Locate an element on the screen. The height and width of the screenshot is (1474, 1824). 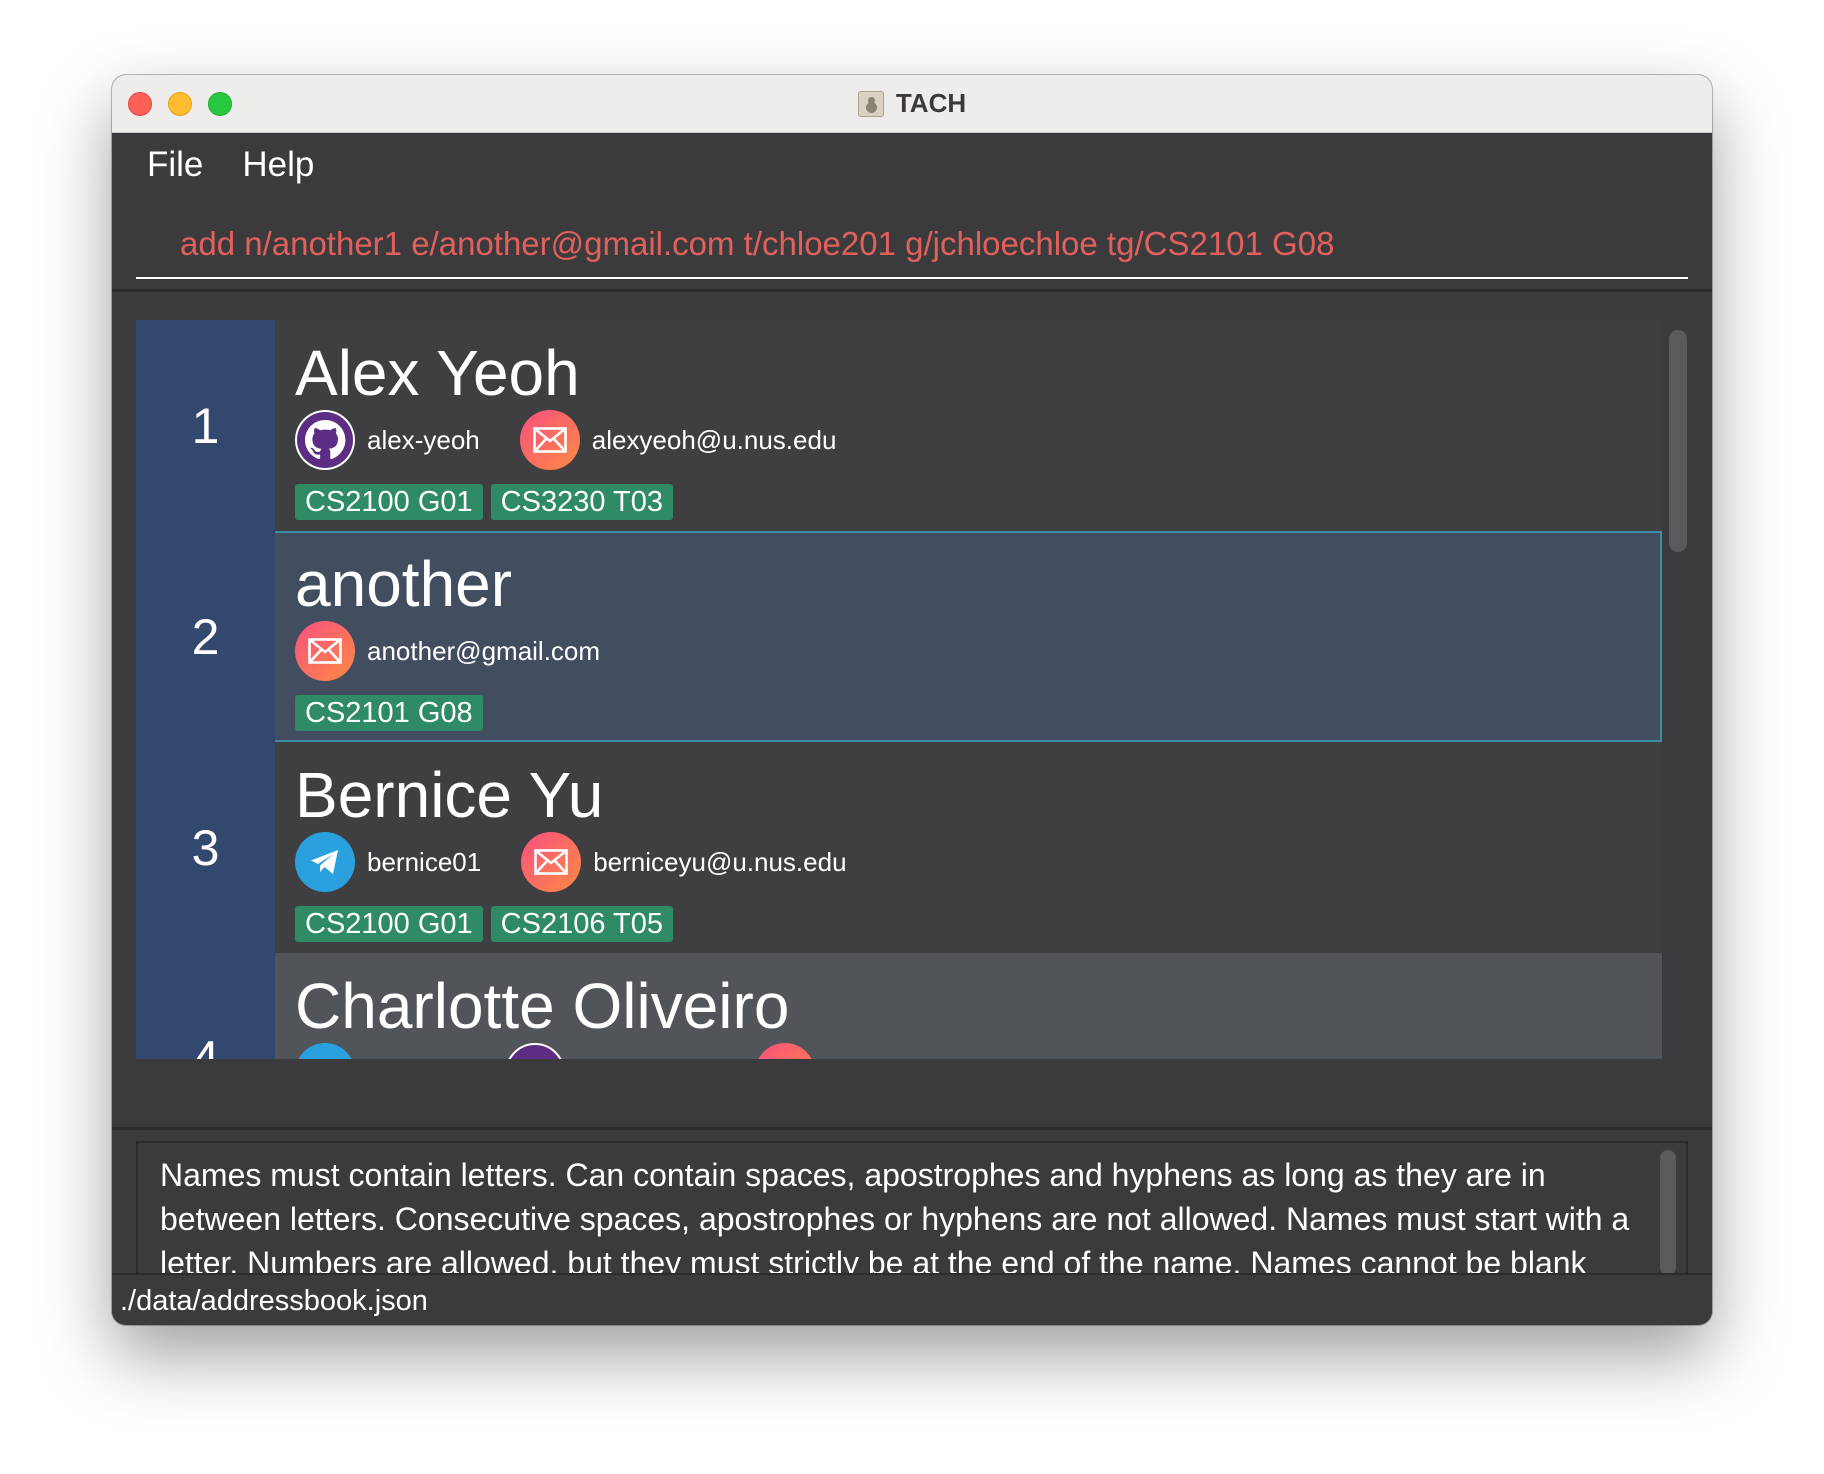
person-name: Charlotte Oliveiro is located at coordinates (542, 1006).